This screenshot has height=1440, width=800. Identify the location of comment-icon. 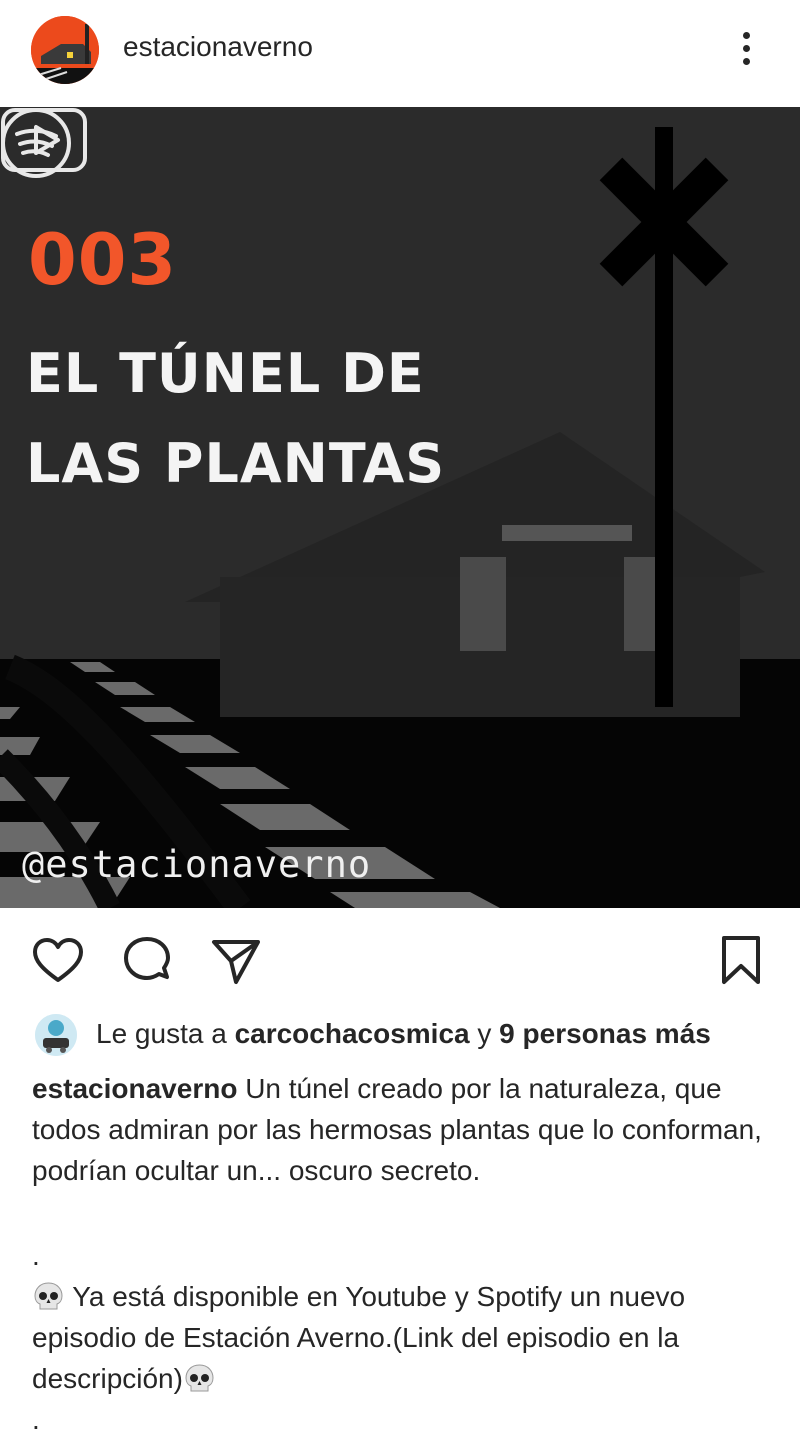
(147, 958).